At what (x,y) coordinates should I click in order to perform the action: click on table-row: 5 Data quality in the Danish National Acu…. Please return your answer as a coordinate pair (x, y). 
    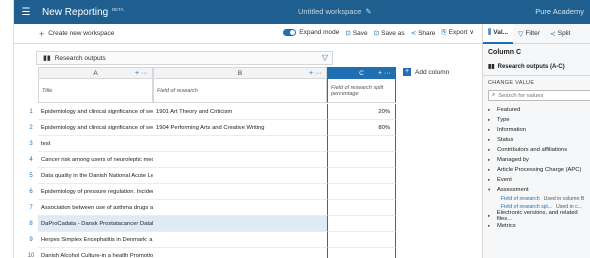
    Looking at the image, I should click on (210, 176).